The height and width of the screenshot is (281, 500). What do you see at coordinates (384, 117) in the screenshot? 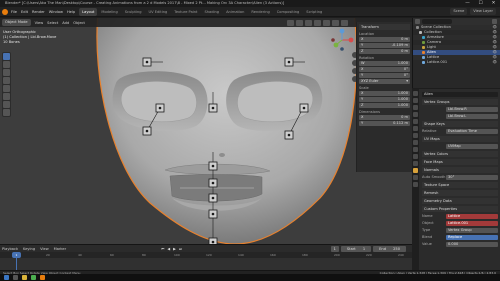
I see `dimensions-x-field: X0 m` at bounding box center [384, 117].